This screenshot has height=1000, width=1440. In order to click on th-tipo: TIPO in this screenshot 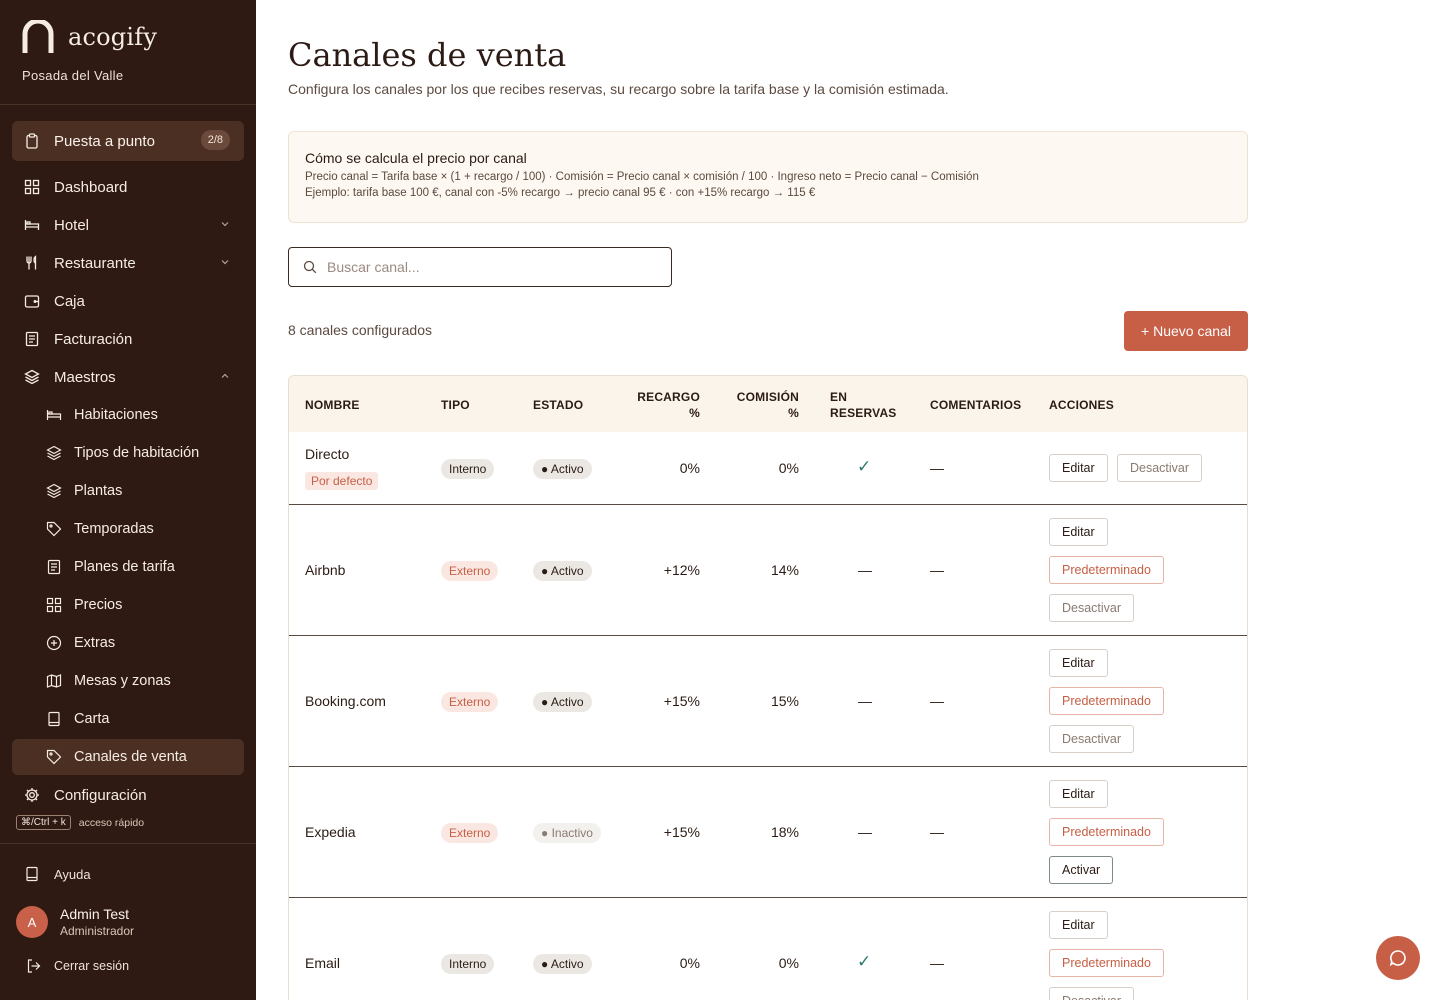, I will do `click(455, 405)`.